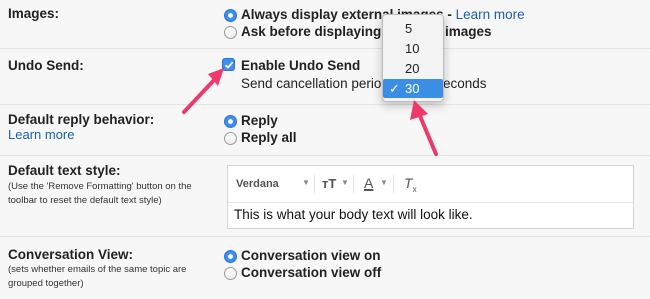  I want to click on selected-check-icon: ✓, so click(394, 88).